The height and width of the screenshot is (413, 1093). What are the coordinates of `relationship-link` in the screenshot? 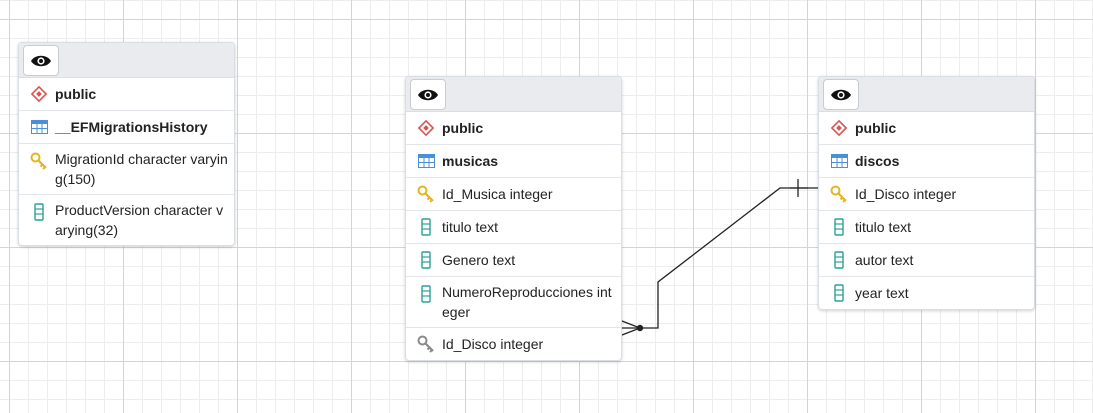 It's located at (719, 257).